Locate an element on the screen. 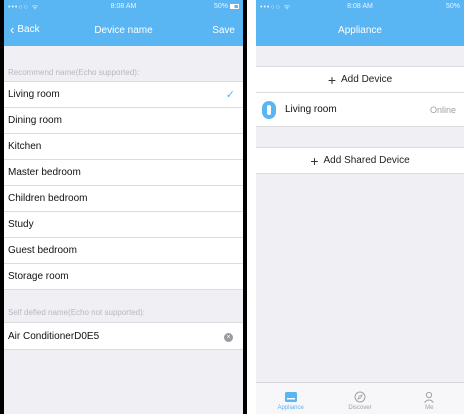  compass-icon is located at coordinates (360, 397).